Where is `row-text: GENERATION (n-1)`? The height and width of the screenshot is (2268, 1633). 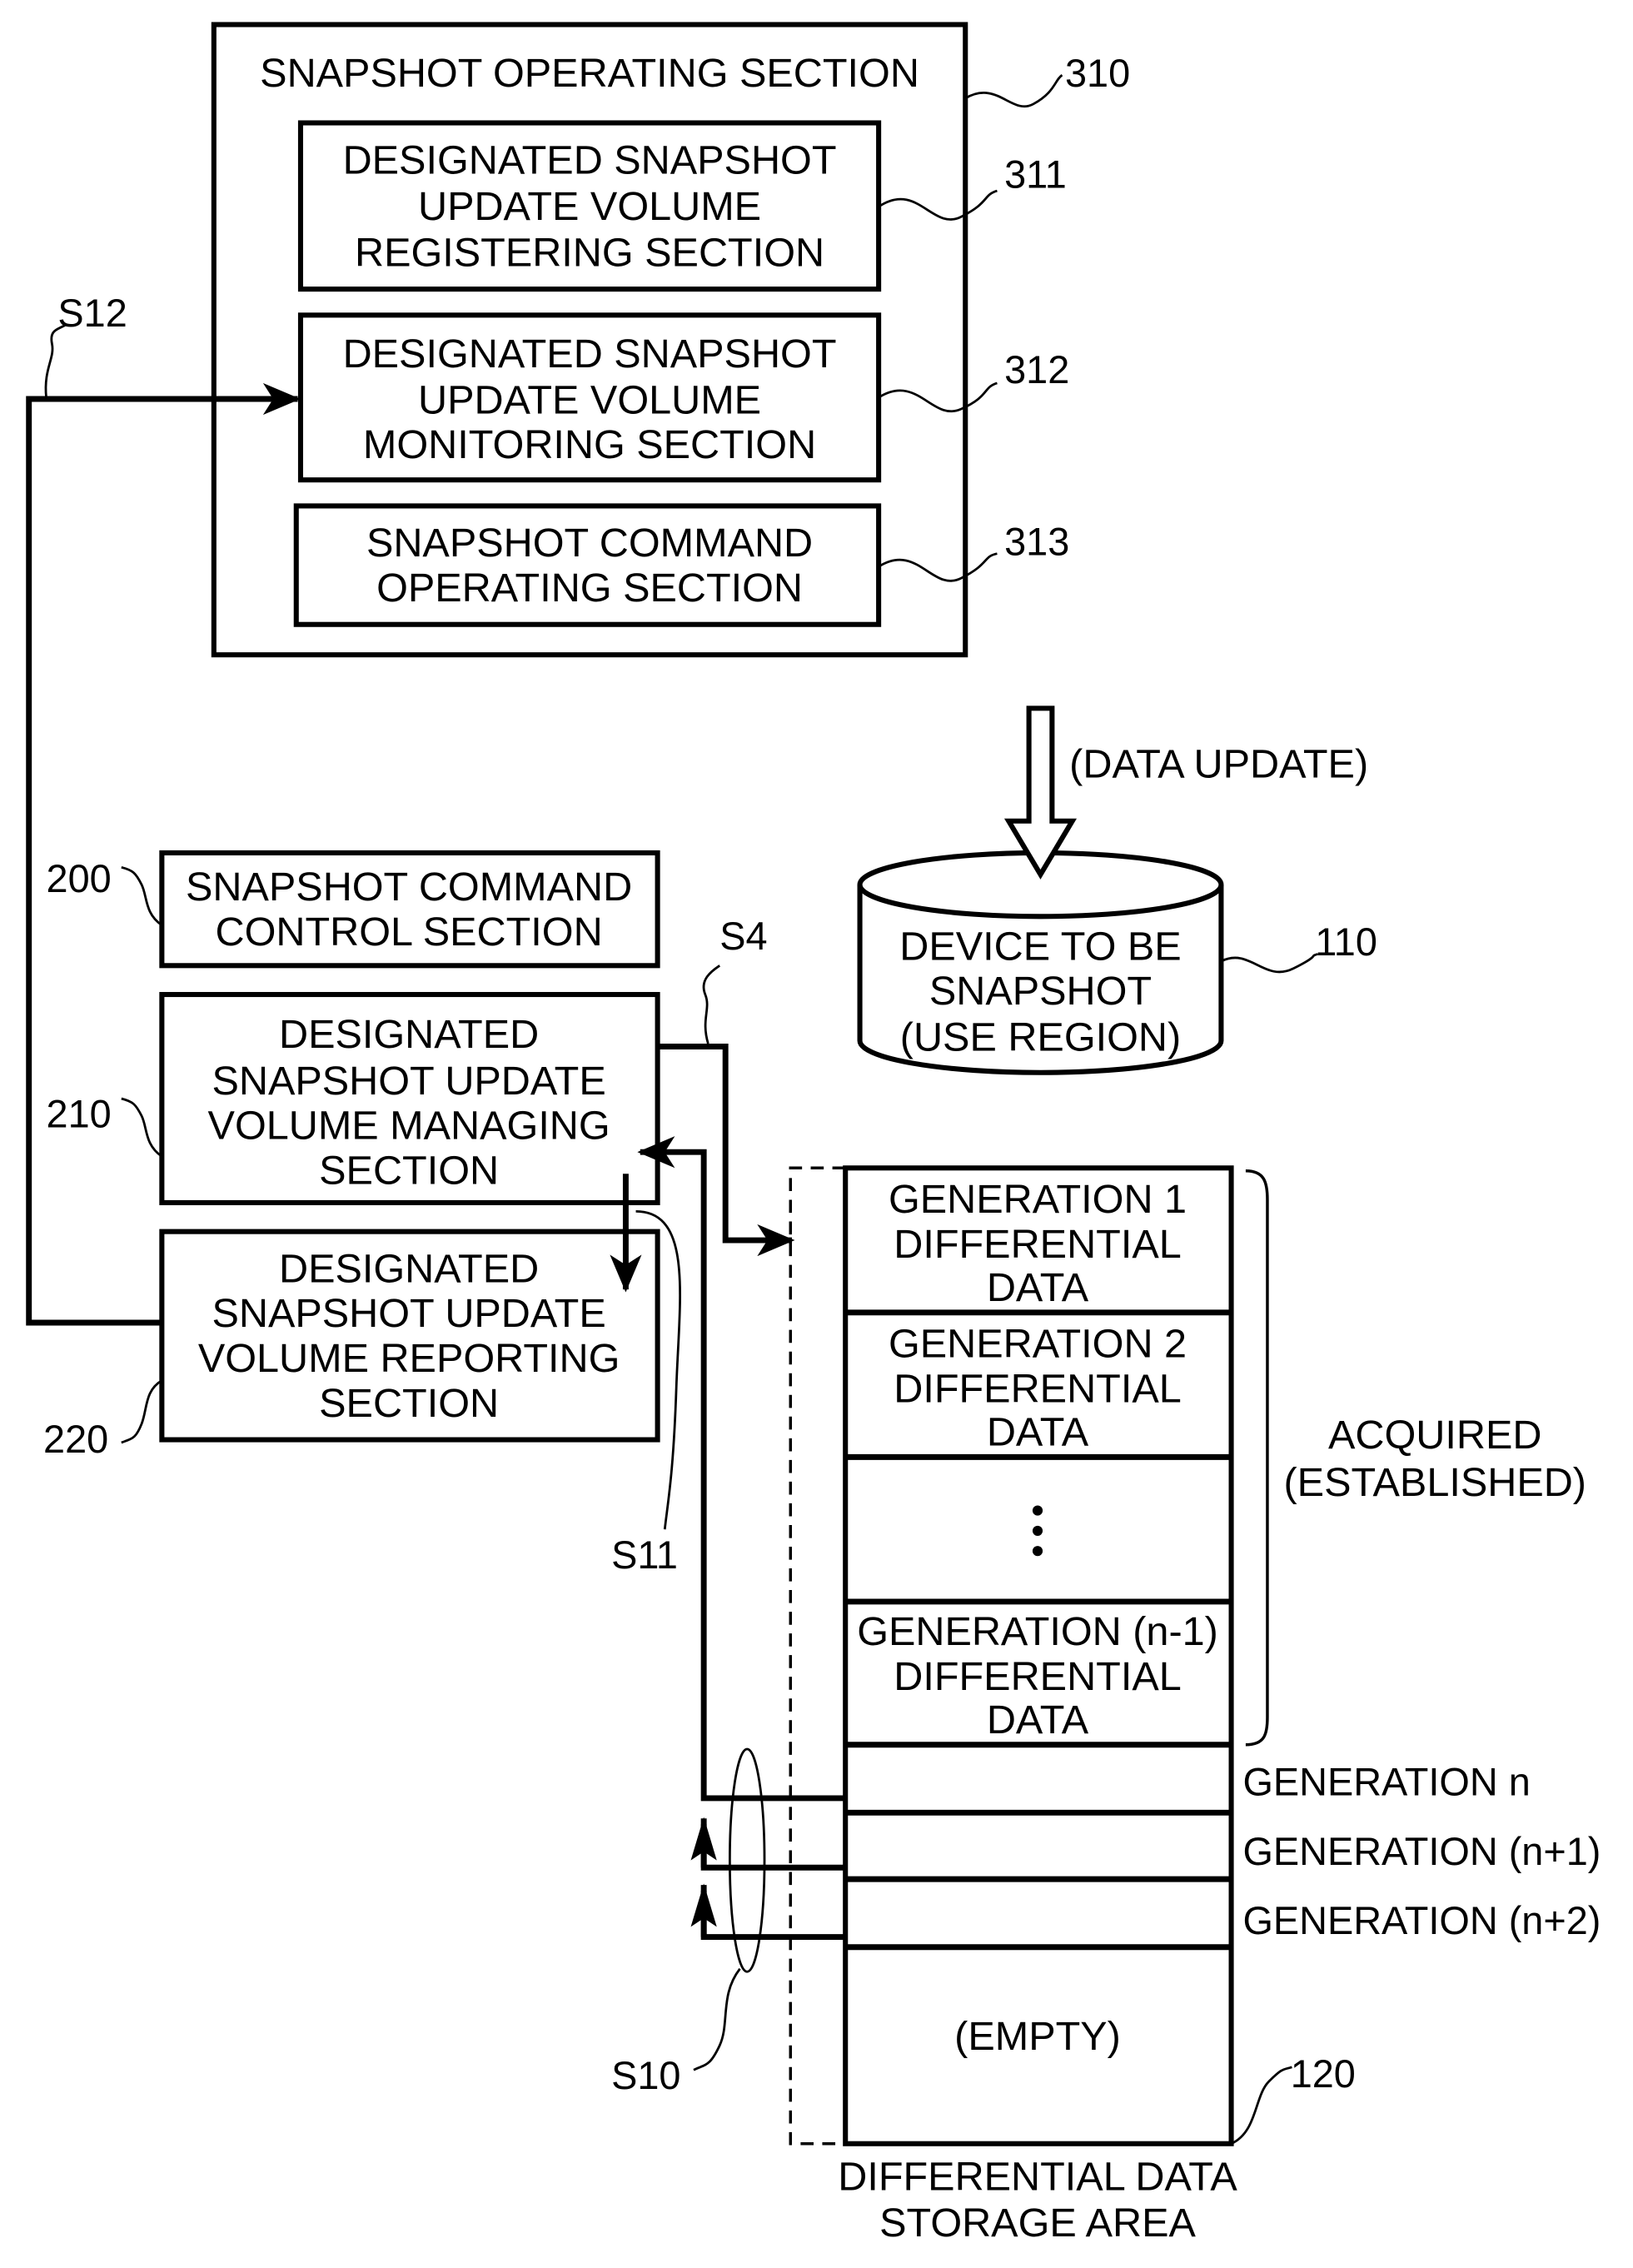 row-text: GENERATION (n-1) is located at coordinates (1037, 1631).